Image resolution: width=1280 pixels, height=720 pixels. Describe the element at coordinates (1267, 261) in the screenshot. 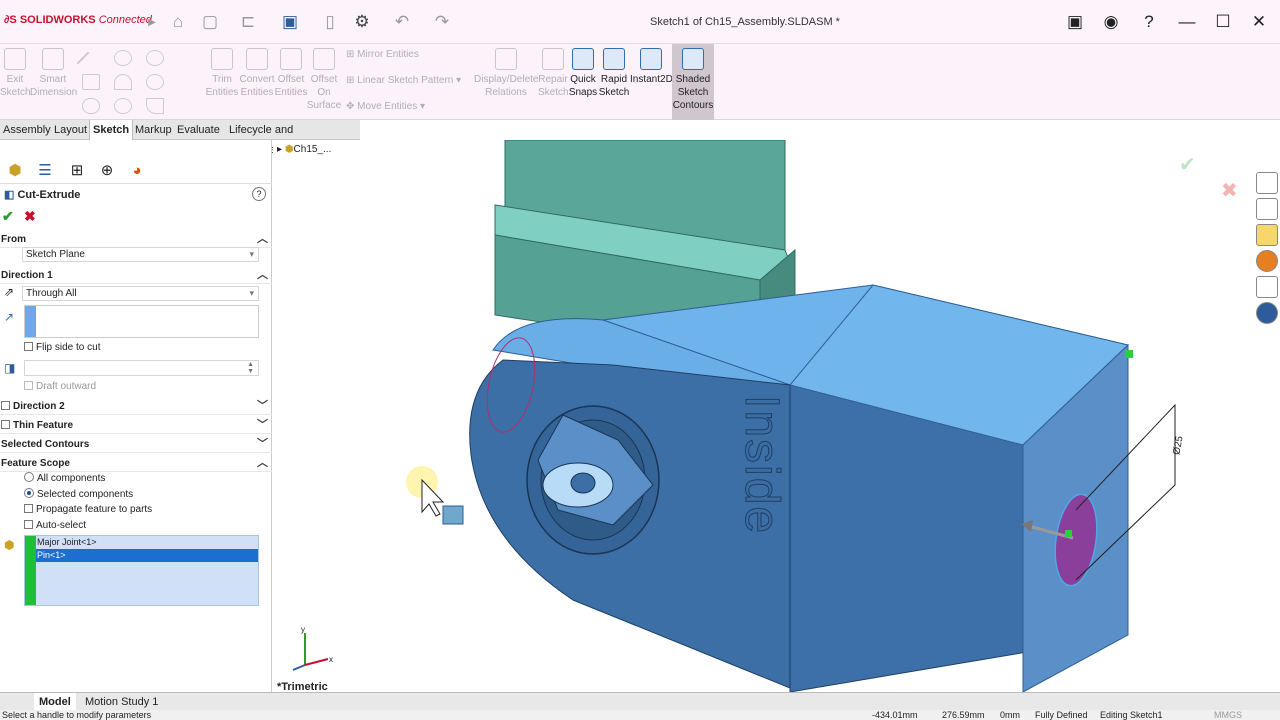

I see `appearances-icon` at that location.